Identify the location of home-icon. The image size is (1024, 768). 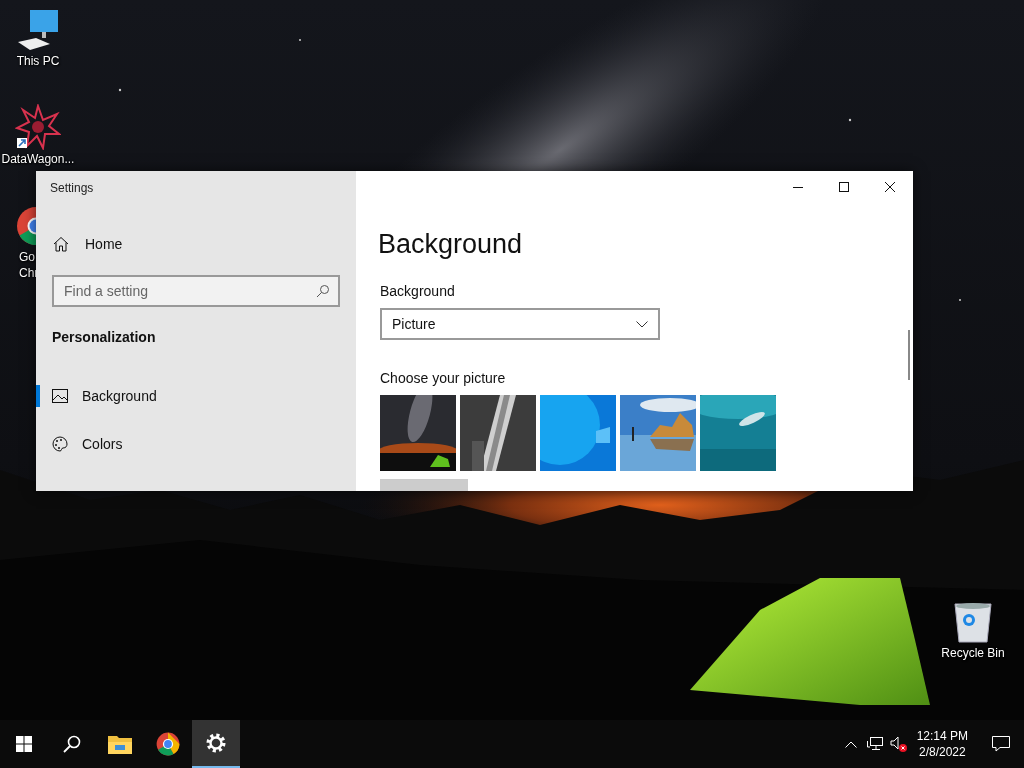
(61, 244).